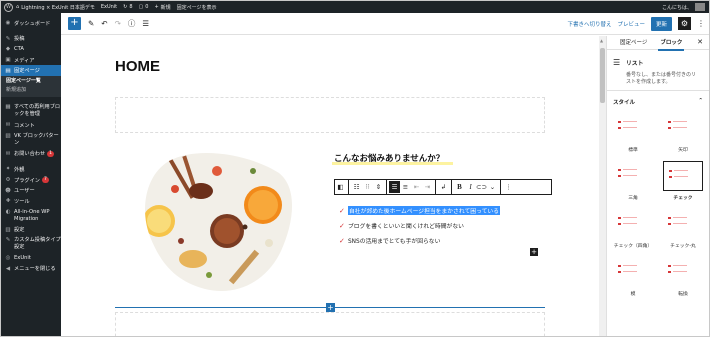 This screenshot has width=710, height=337. What do you see at coordinates (481, 187) in the screenshot?
I see `link-icon: ⊂⊃` at bounding box center [481, 187].